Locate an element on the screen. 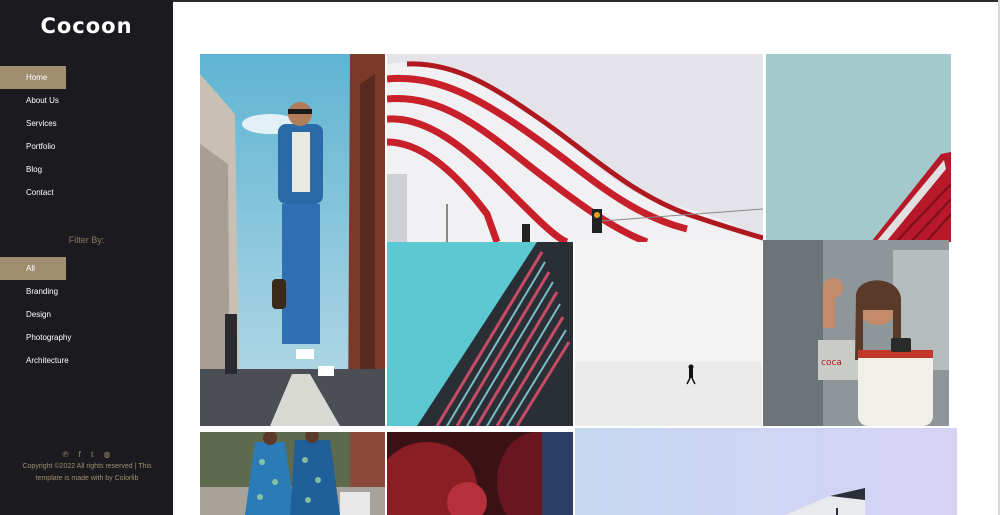 The width and height of the screenshot is (1000, 515). patterned-outfits-photo is located at coordinates (292, 473).